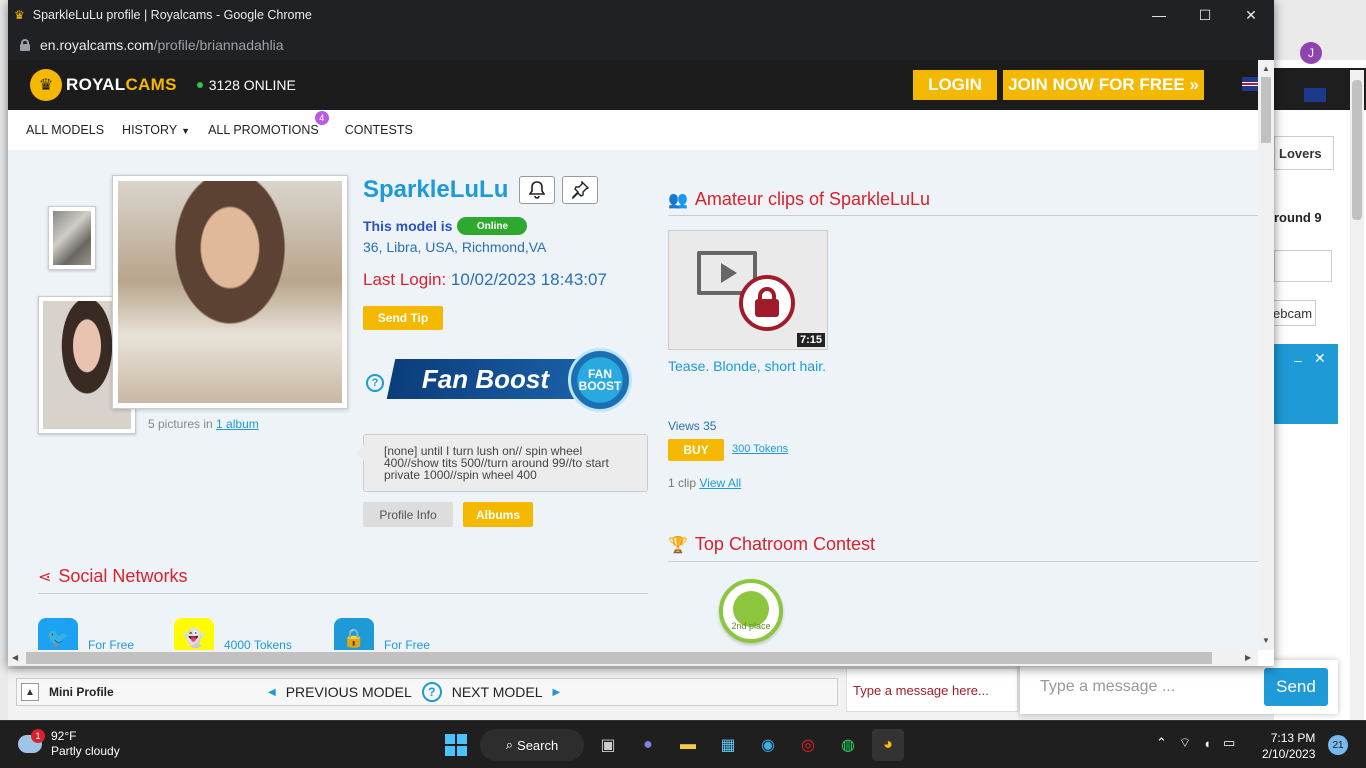  Describe the element at coordinates (237, 424) in the screenshot. I see `album-link: 1 album` at that location.